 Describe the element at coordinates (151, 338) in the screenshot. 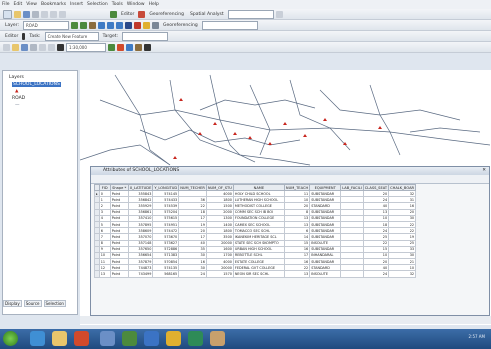

I see `app-icon` at that location.